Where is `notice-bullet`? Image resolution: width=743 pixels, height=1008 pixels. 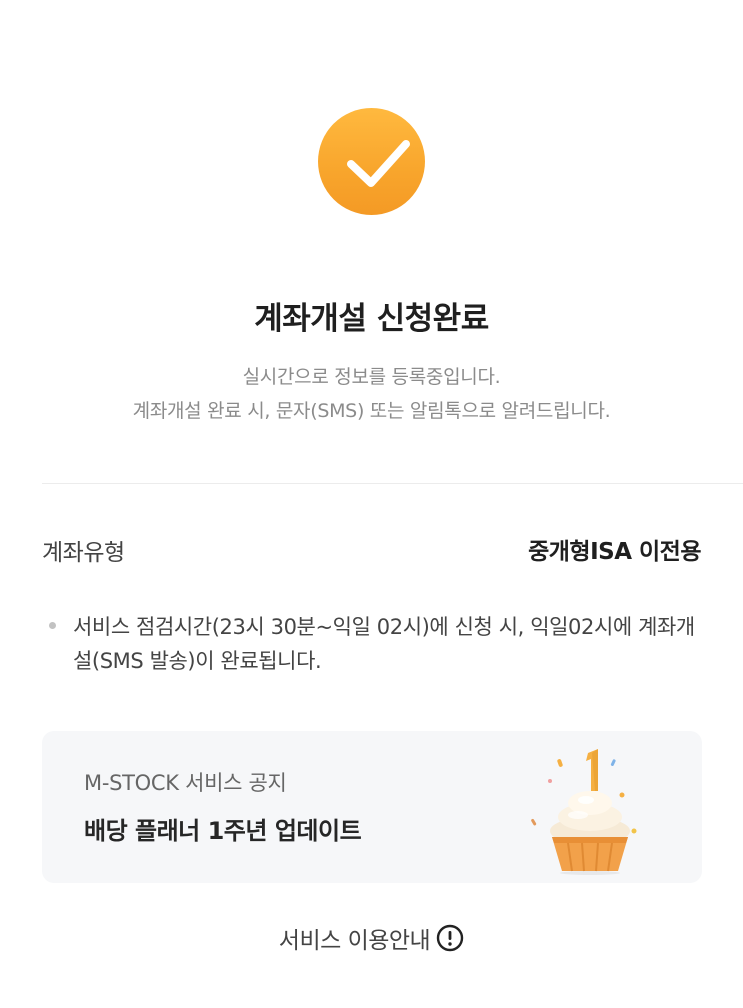
notice-bullet is located at coordinates (52, 625).